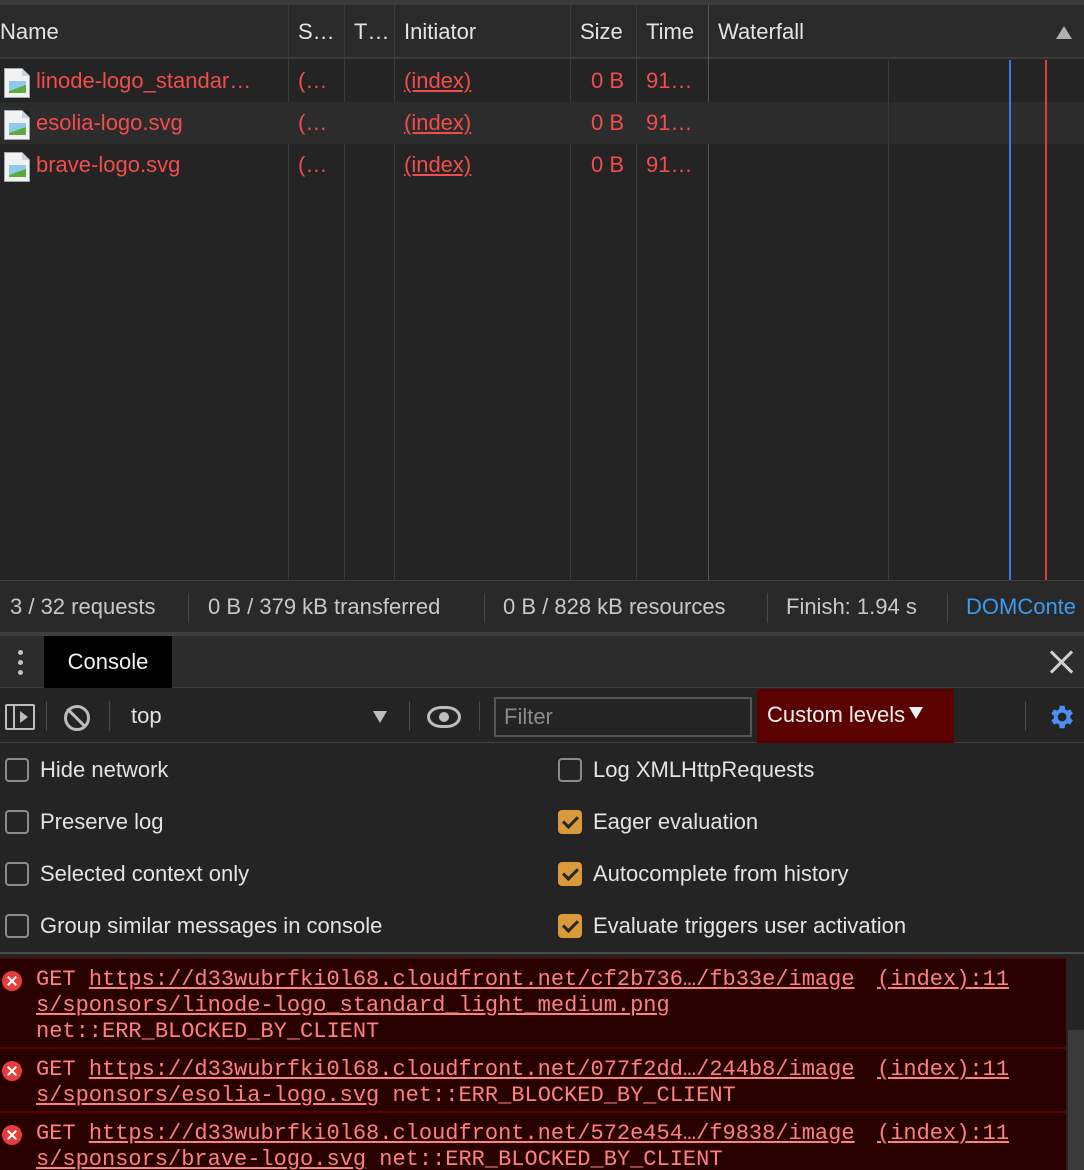  What do you see at coordinates (570, 770) in the screenshot?
I see `log-xmlhttprequests-checkbox` at bounding box center [570, 770].